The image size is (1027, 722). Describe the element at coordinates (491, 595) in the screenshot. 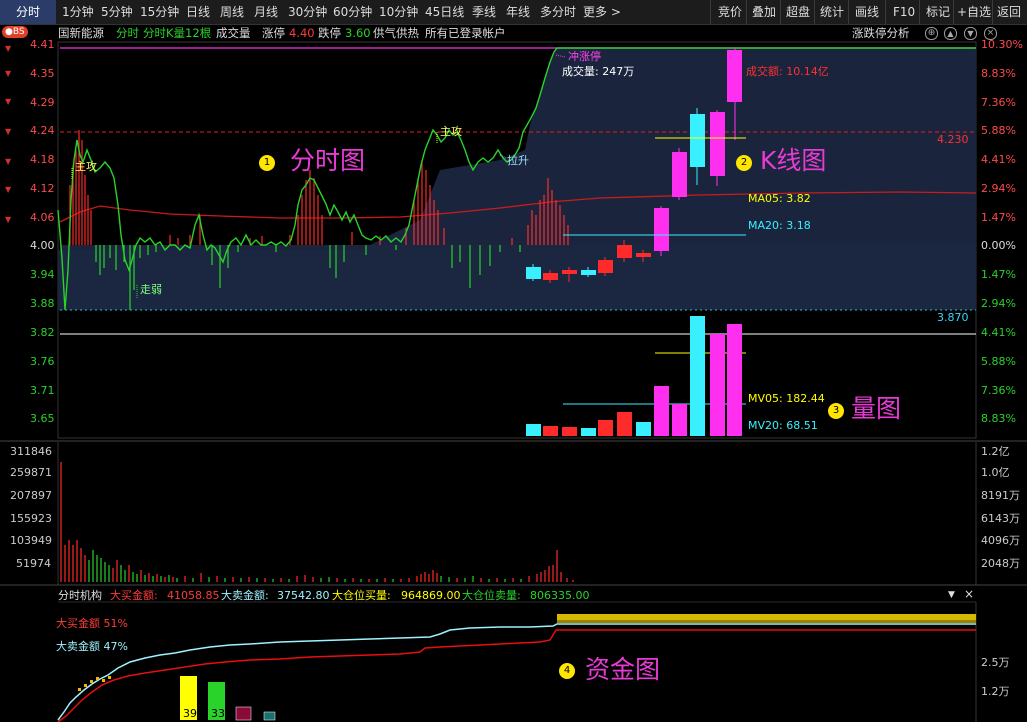

I see `pos-sell-label: 大仓位卖量:` at that location.